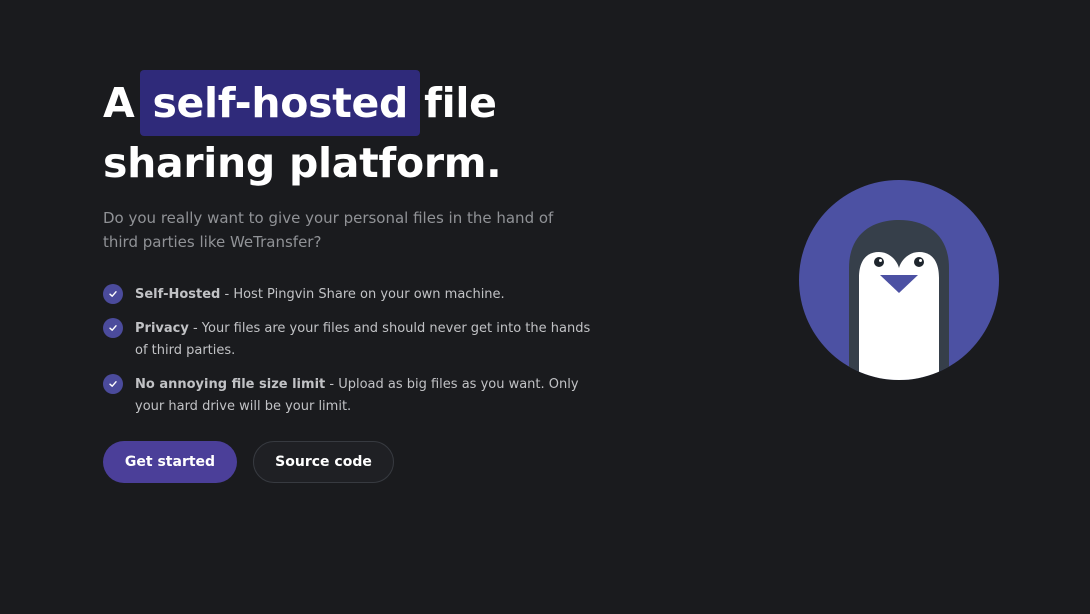 This screenshot has height=614, width=1090. What do you see at coordinates (460, 103) in the screenshot?
I see `title-word-file: file` at bounding box center [460, 103].